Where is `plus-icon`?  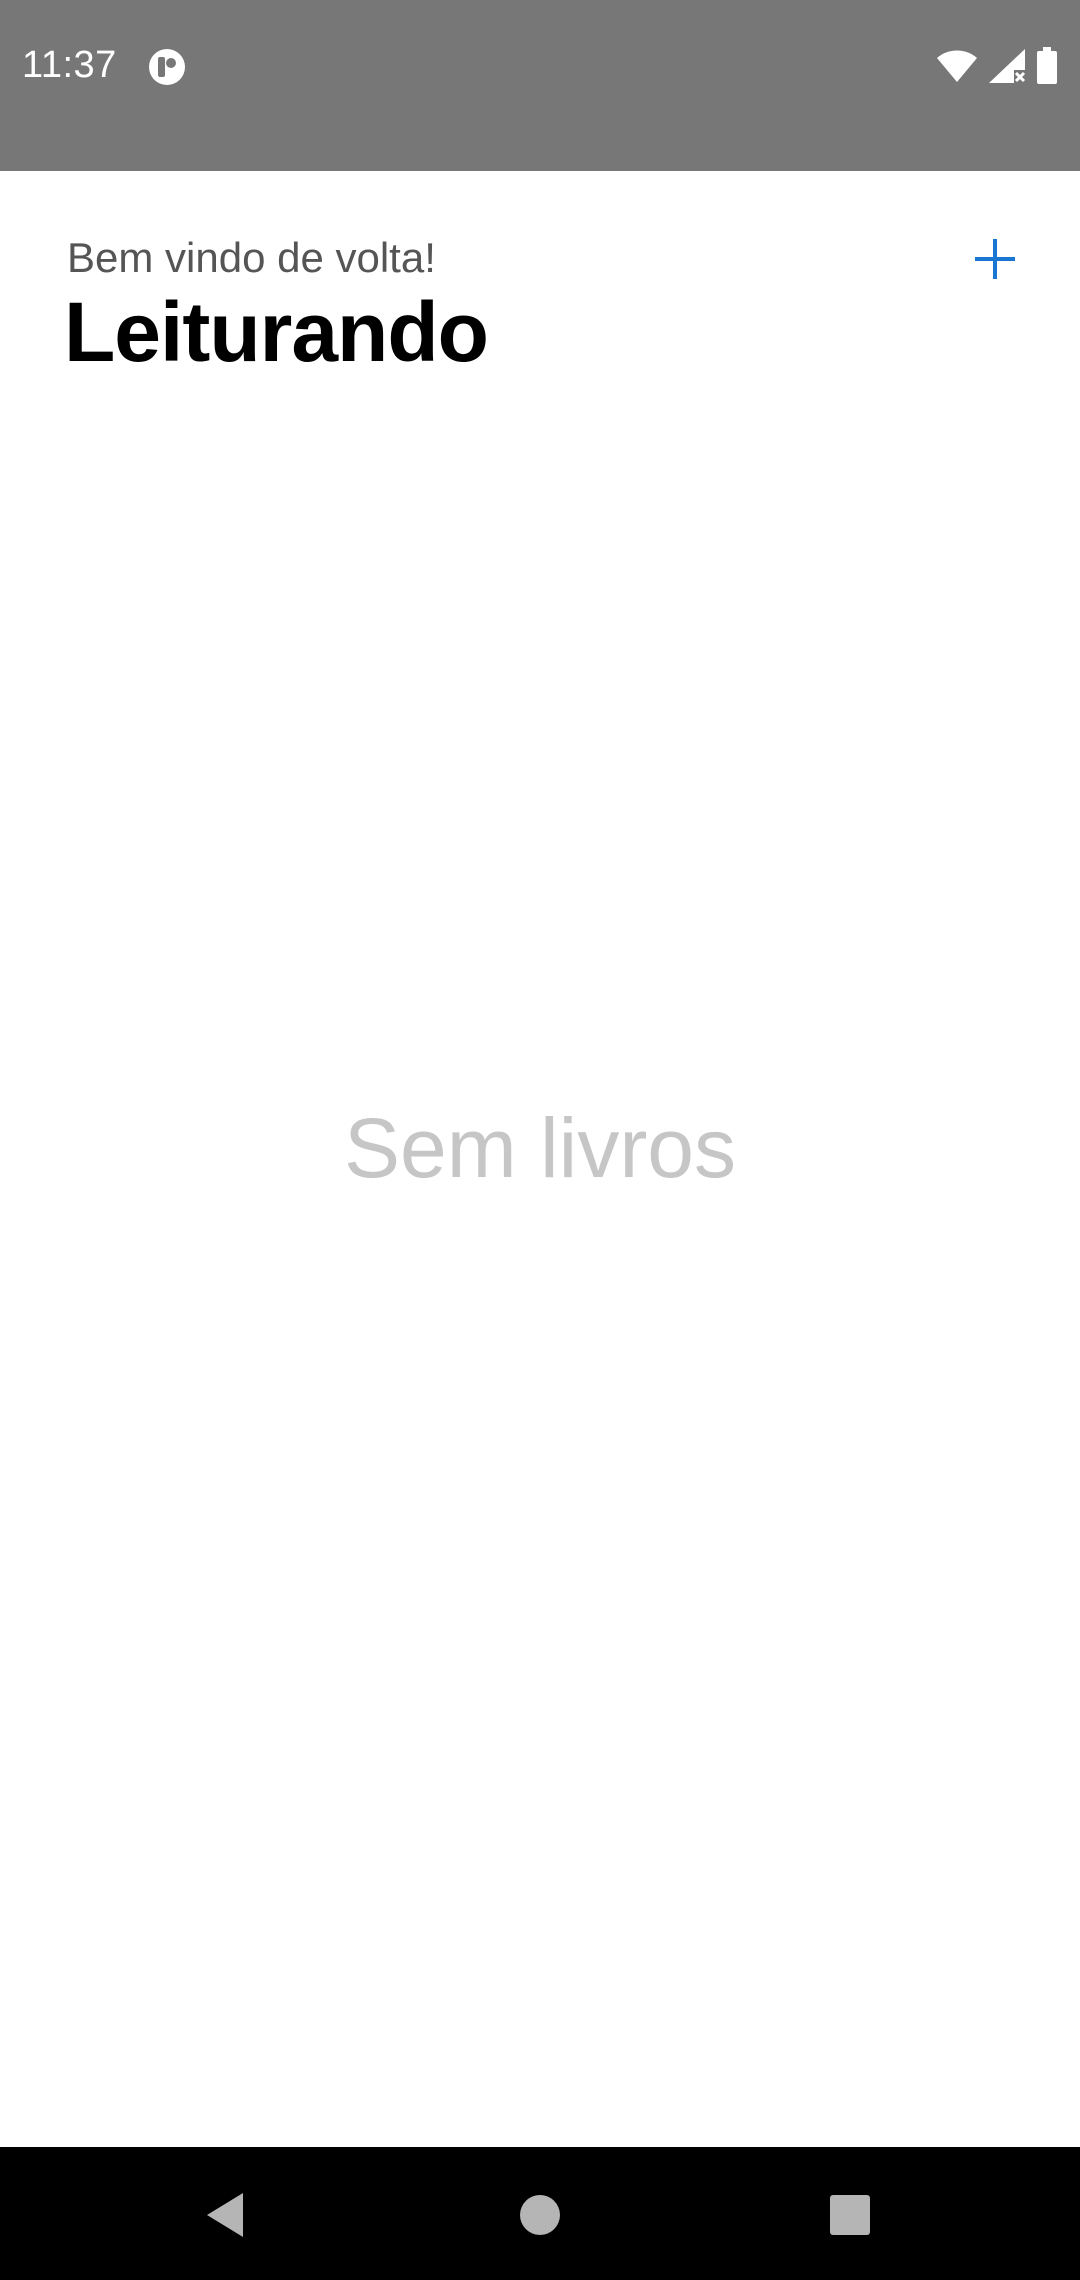 plus-icon is located at coordinates (995, 261).